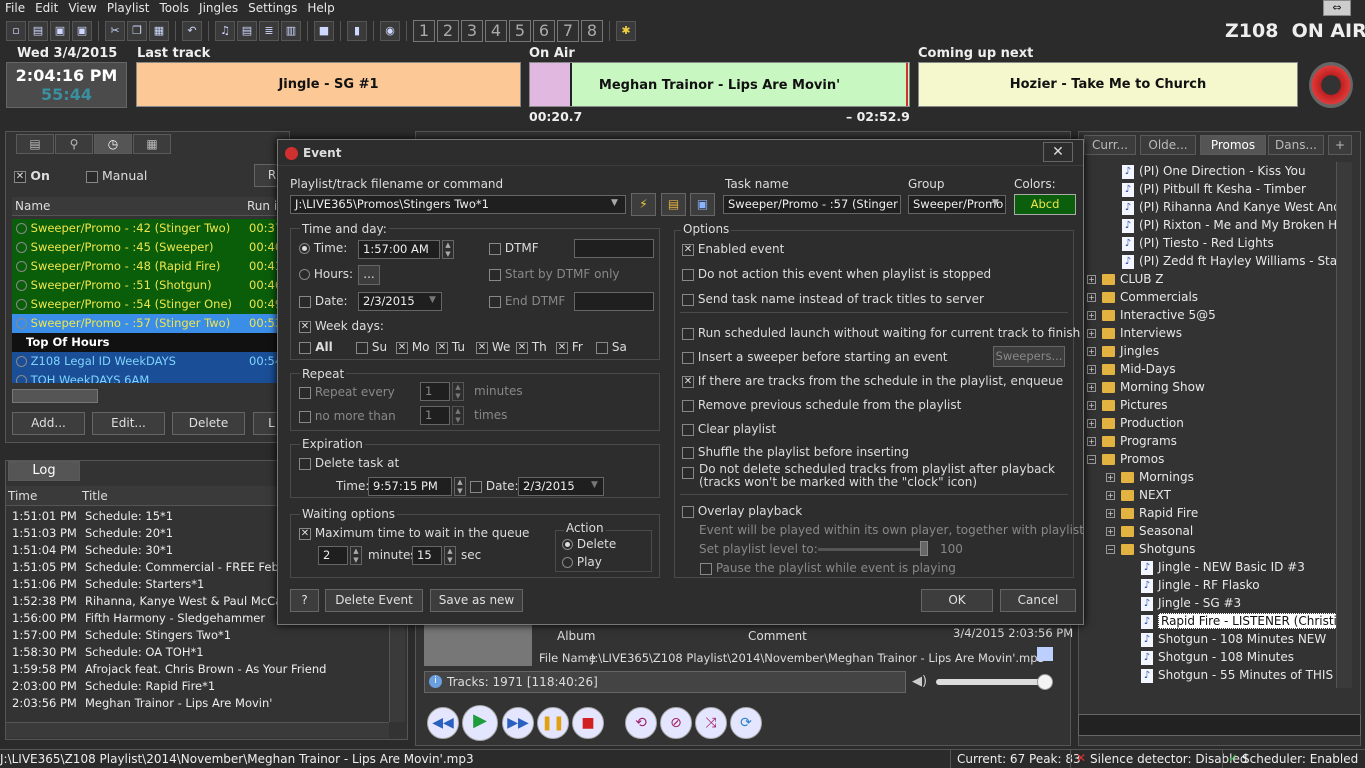  Describe the element at coordinates (357, 31) in the screenshot. I see `statistics-icon: ▮` at that location.